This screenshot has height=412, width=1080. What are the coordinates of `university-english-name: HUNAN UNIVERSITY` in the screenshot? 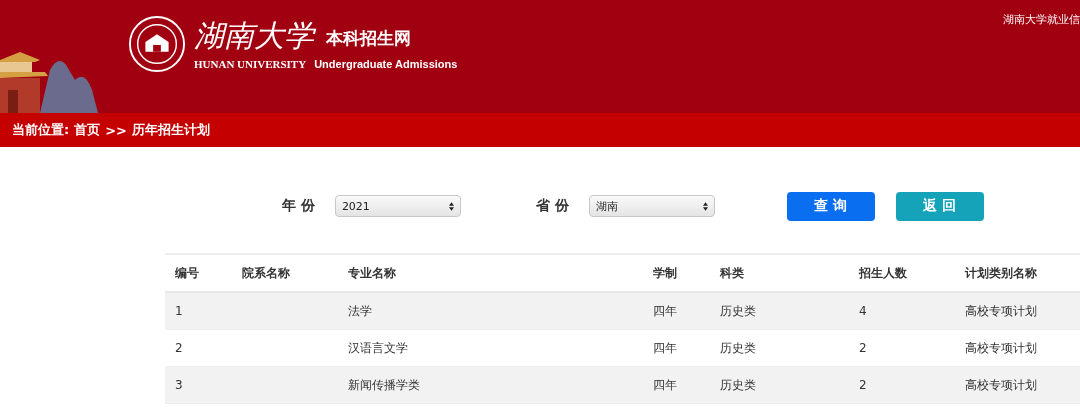 It's located at (250, 64).